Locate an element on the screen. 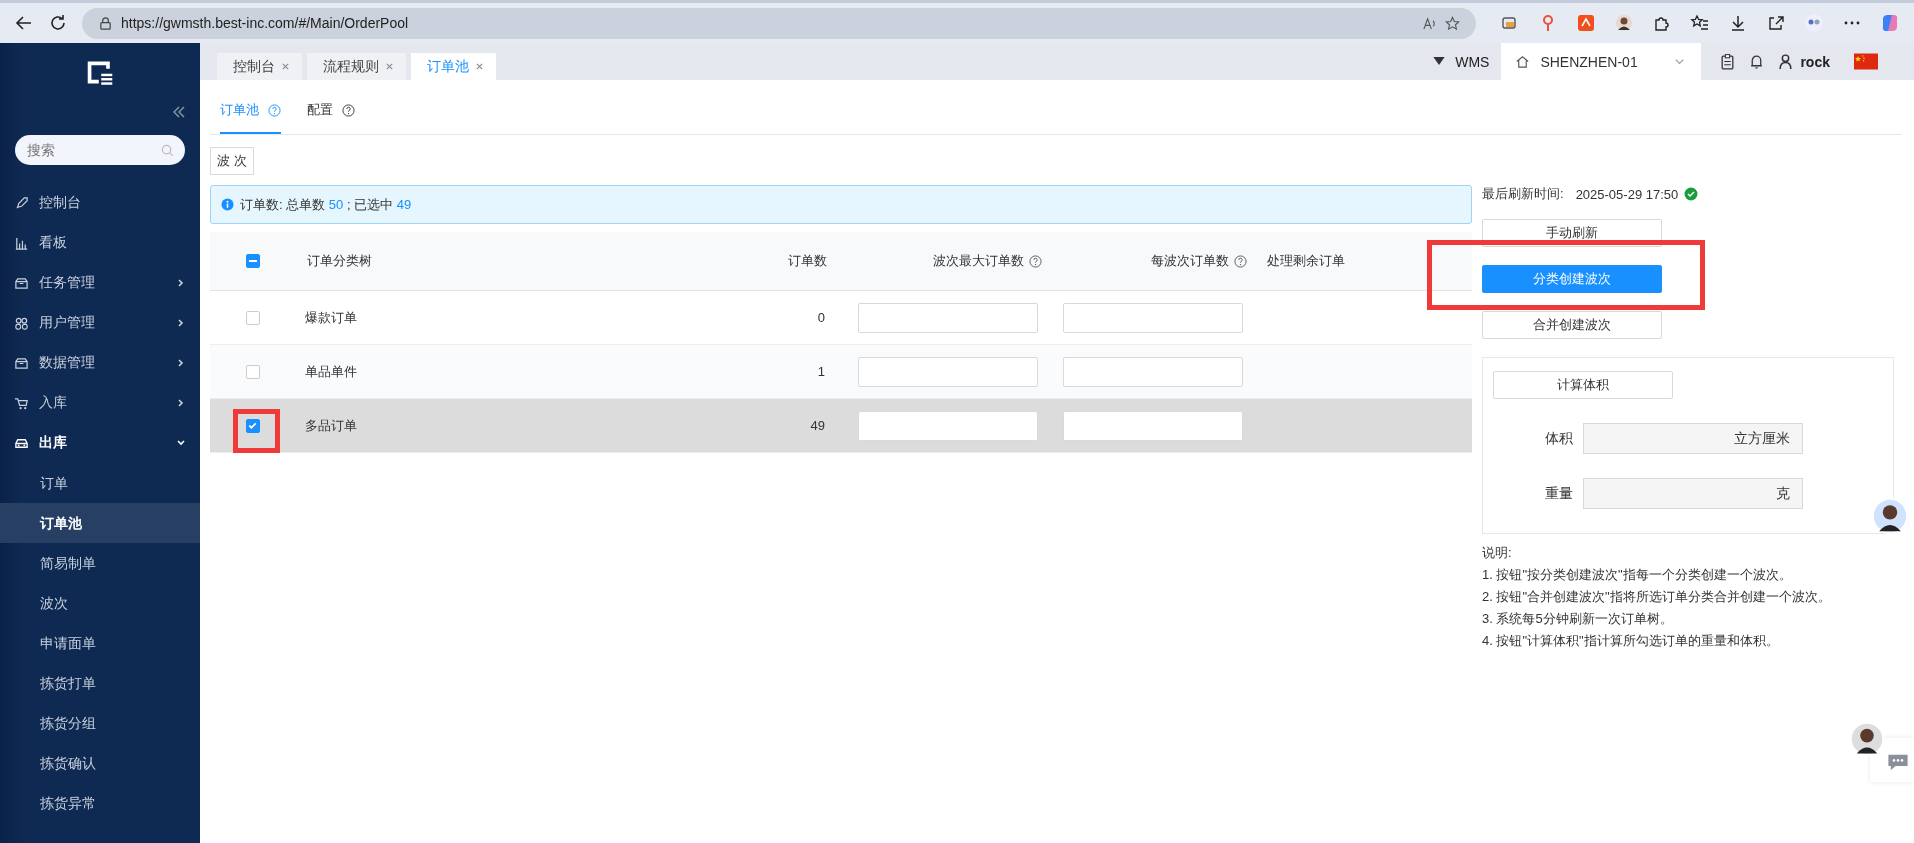 Image resolution: width=1914 pixels, height=843 pixels. column-header: 处理剩余订单 is located at coordinates (1306, 261).